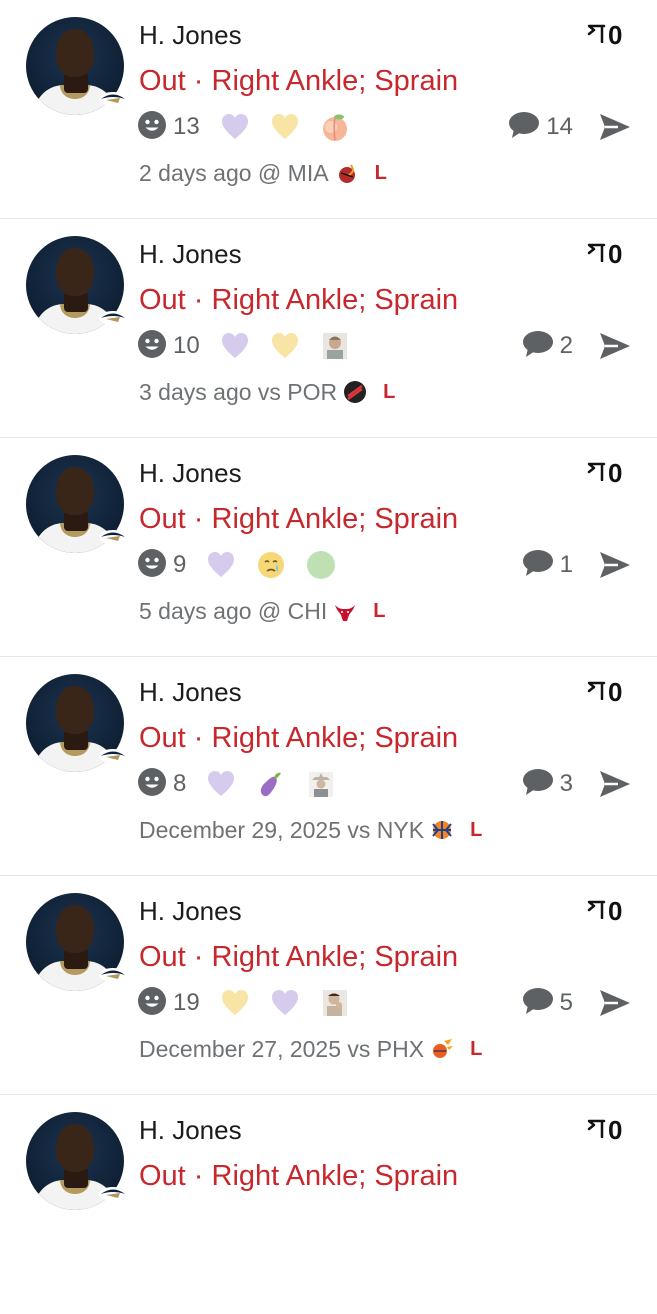 The image size is (657, 1314). I want to click on reactions-bar: 10, so click(253, 346).